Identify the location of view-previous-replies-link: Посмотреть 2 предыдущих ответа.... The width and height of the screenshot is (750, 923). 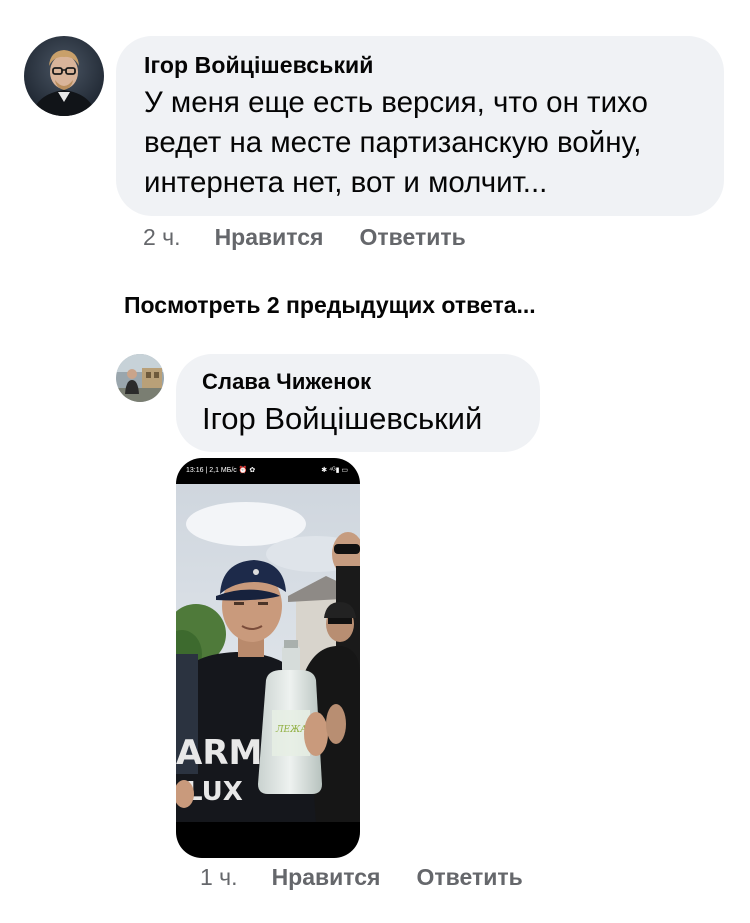
(330, 305).